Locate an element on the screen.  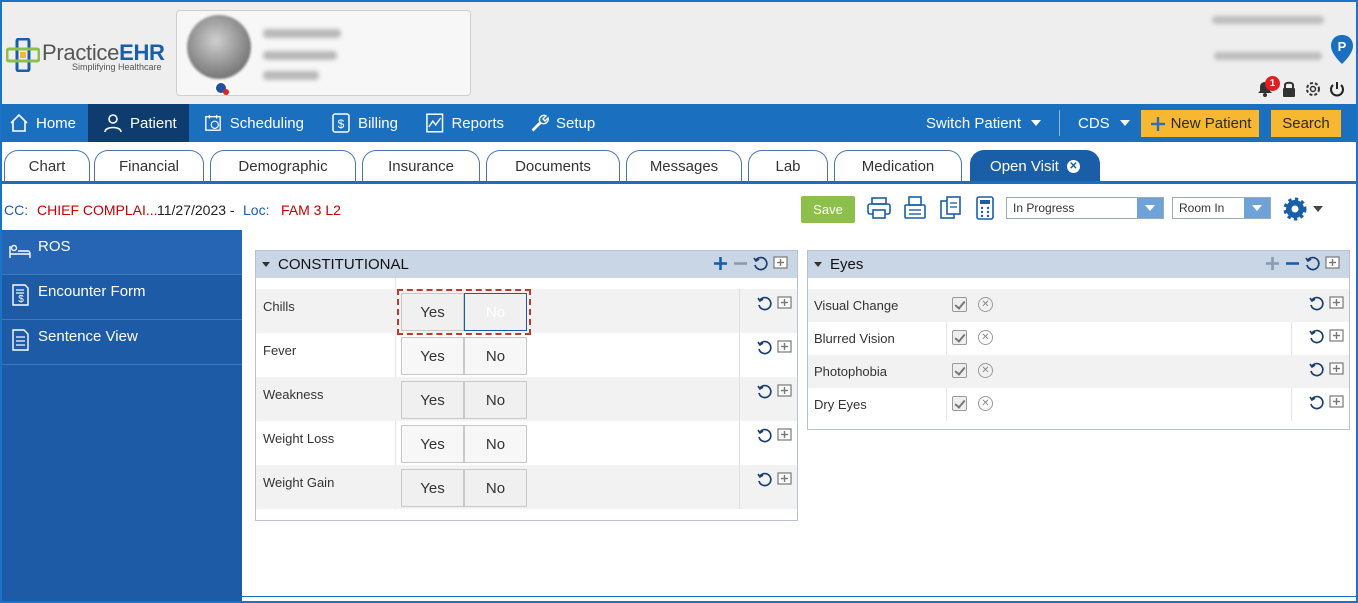
fax-icon is located at coordinates (915, 208).